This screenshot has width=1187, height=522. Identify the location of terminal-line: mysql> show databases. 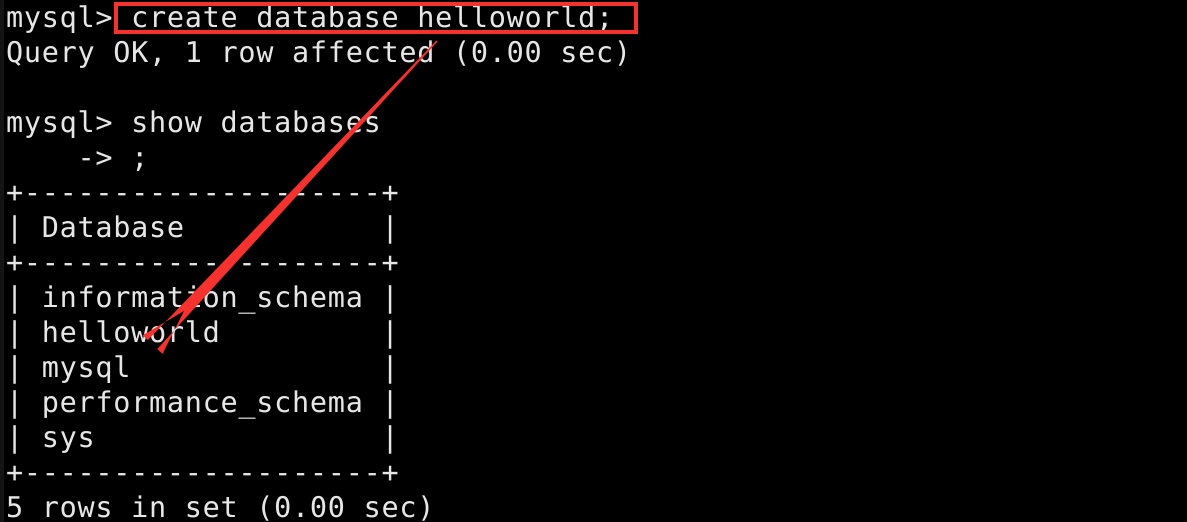
(194, 122).